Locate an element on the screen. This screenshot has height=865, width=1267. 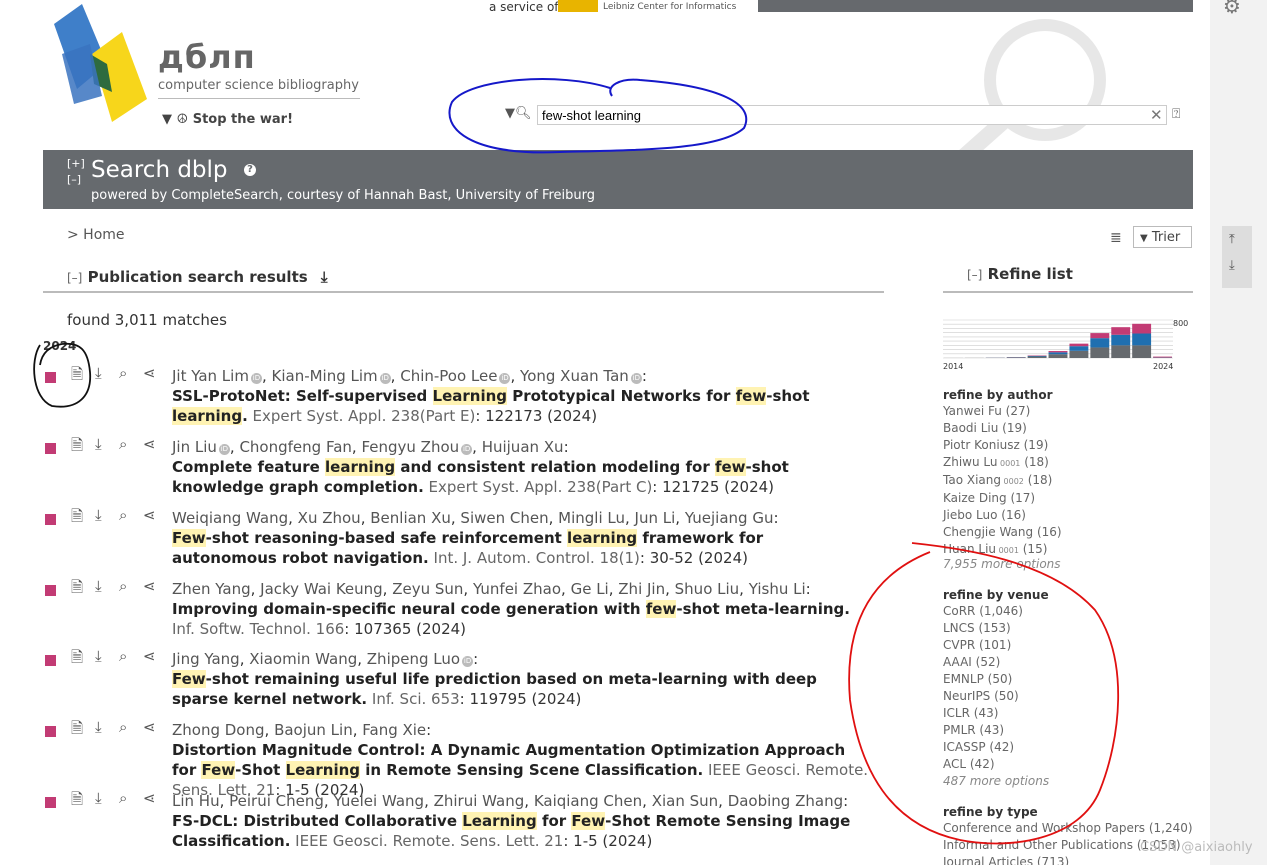
author-link: Zhi Jin is located at coordinates (641, 589).